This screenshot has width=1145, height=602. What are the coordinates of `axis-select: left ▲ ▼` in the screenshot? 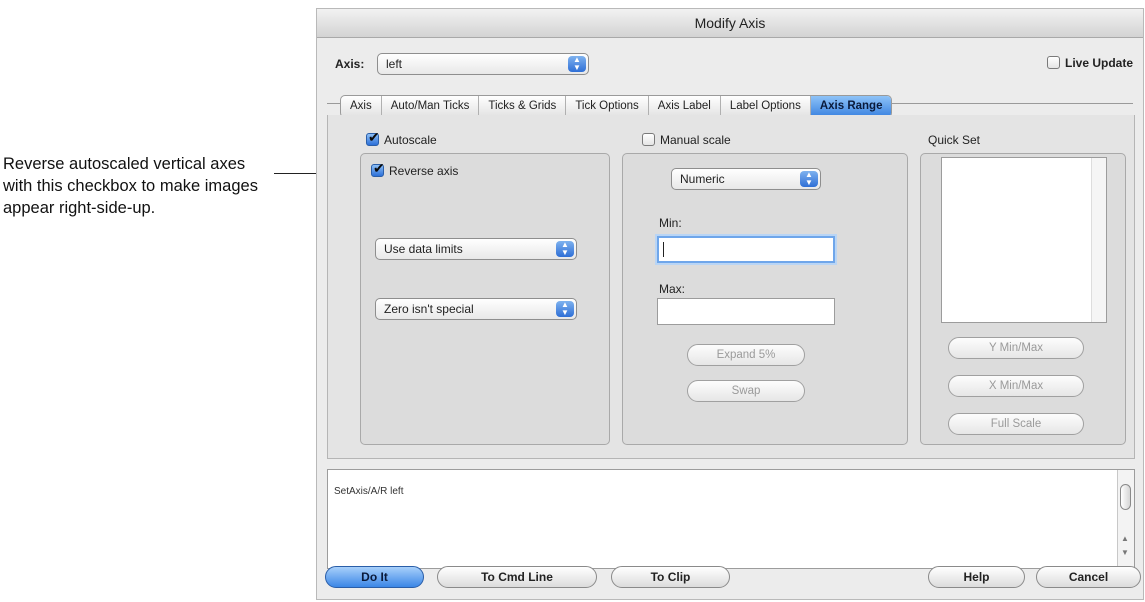 It's located at (483, 64).